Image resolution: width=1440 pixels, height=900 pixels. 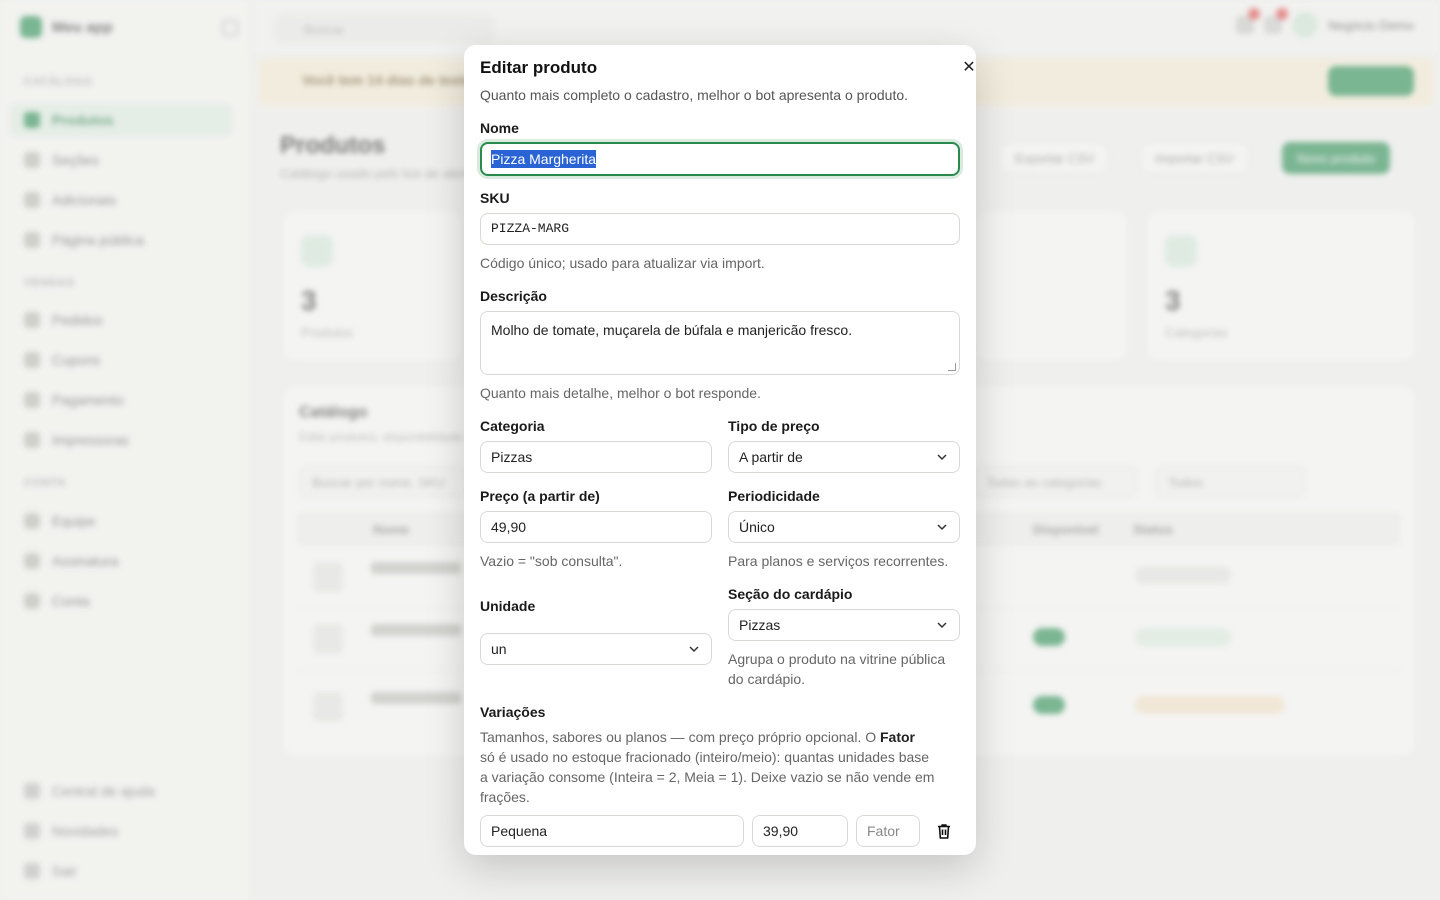 I want to click on sku-input-value: PIZZA-MARG, so click(x=530, y=228).